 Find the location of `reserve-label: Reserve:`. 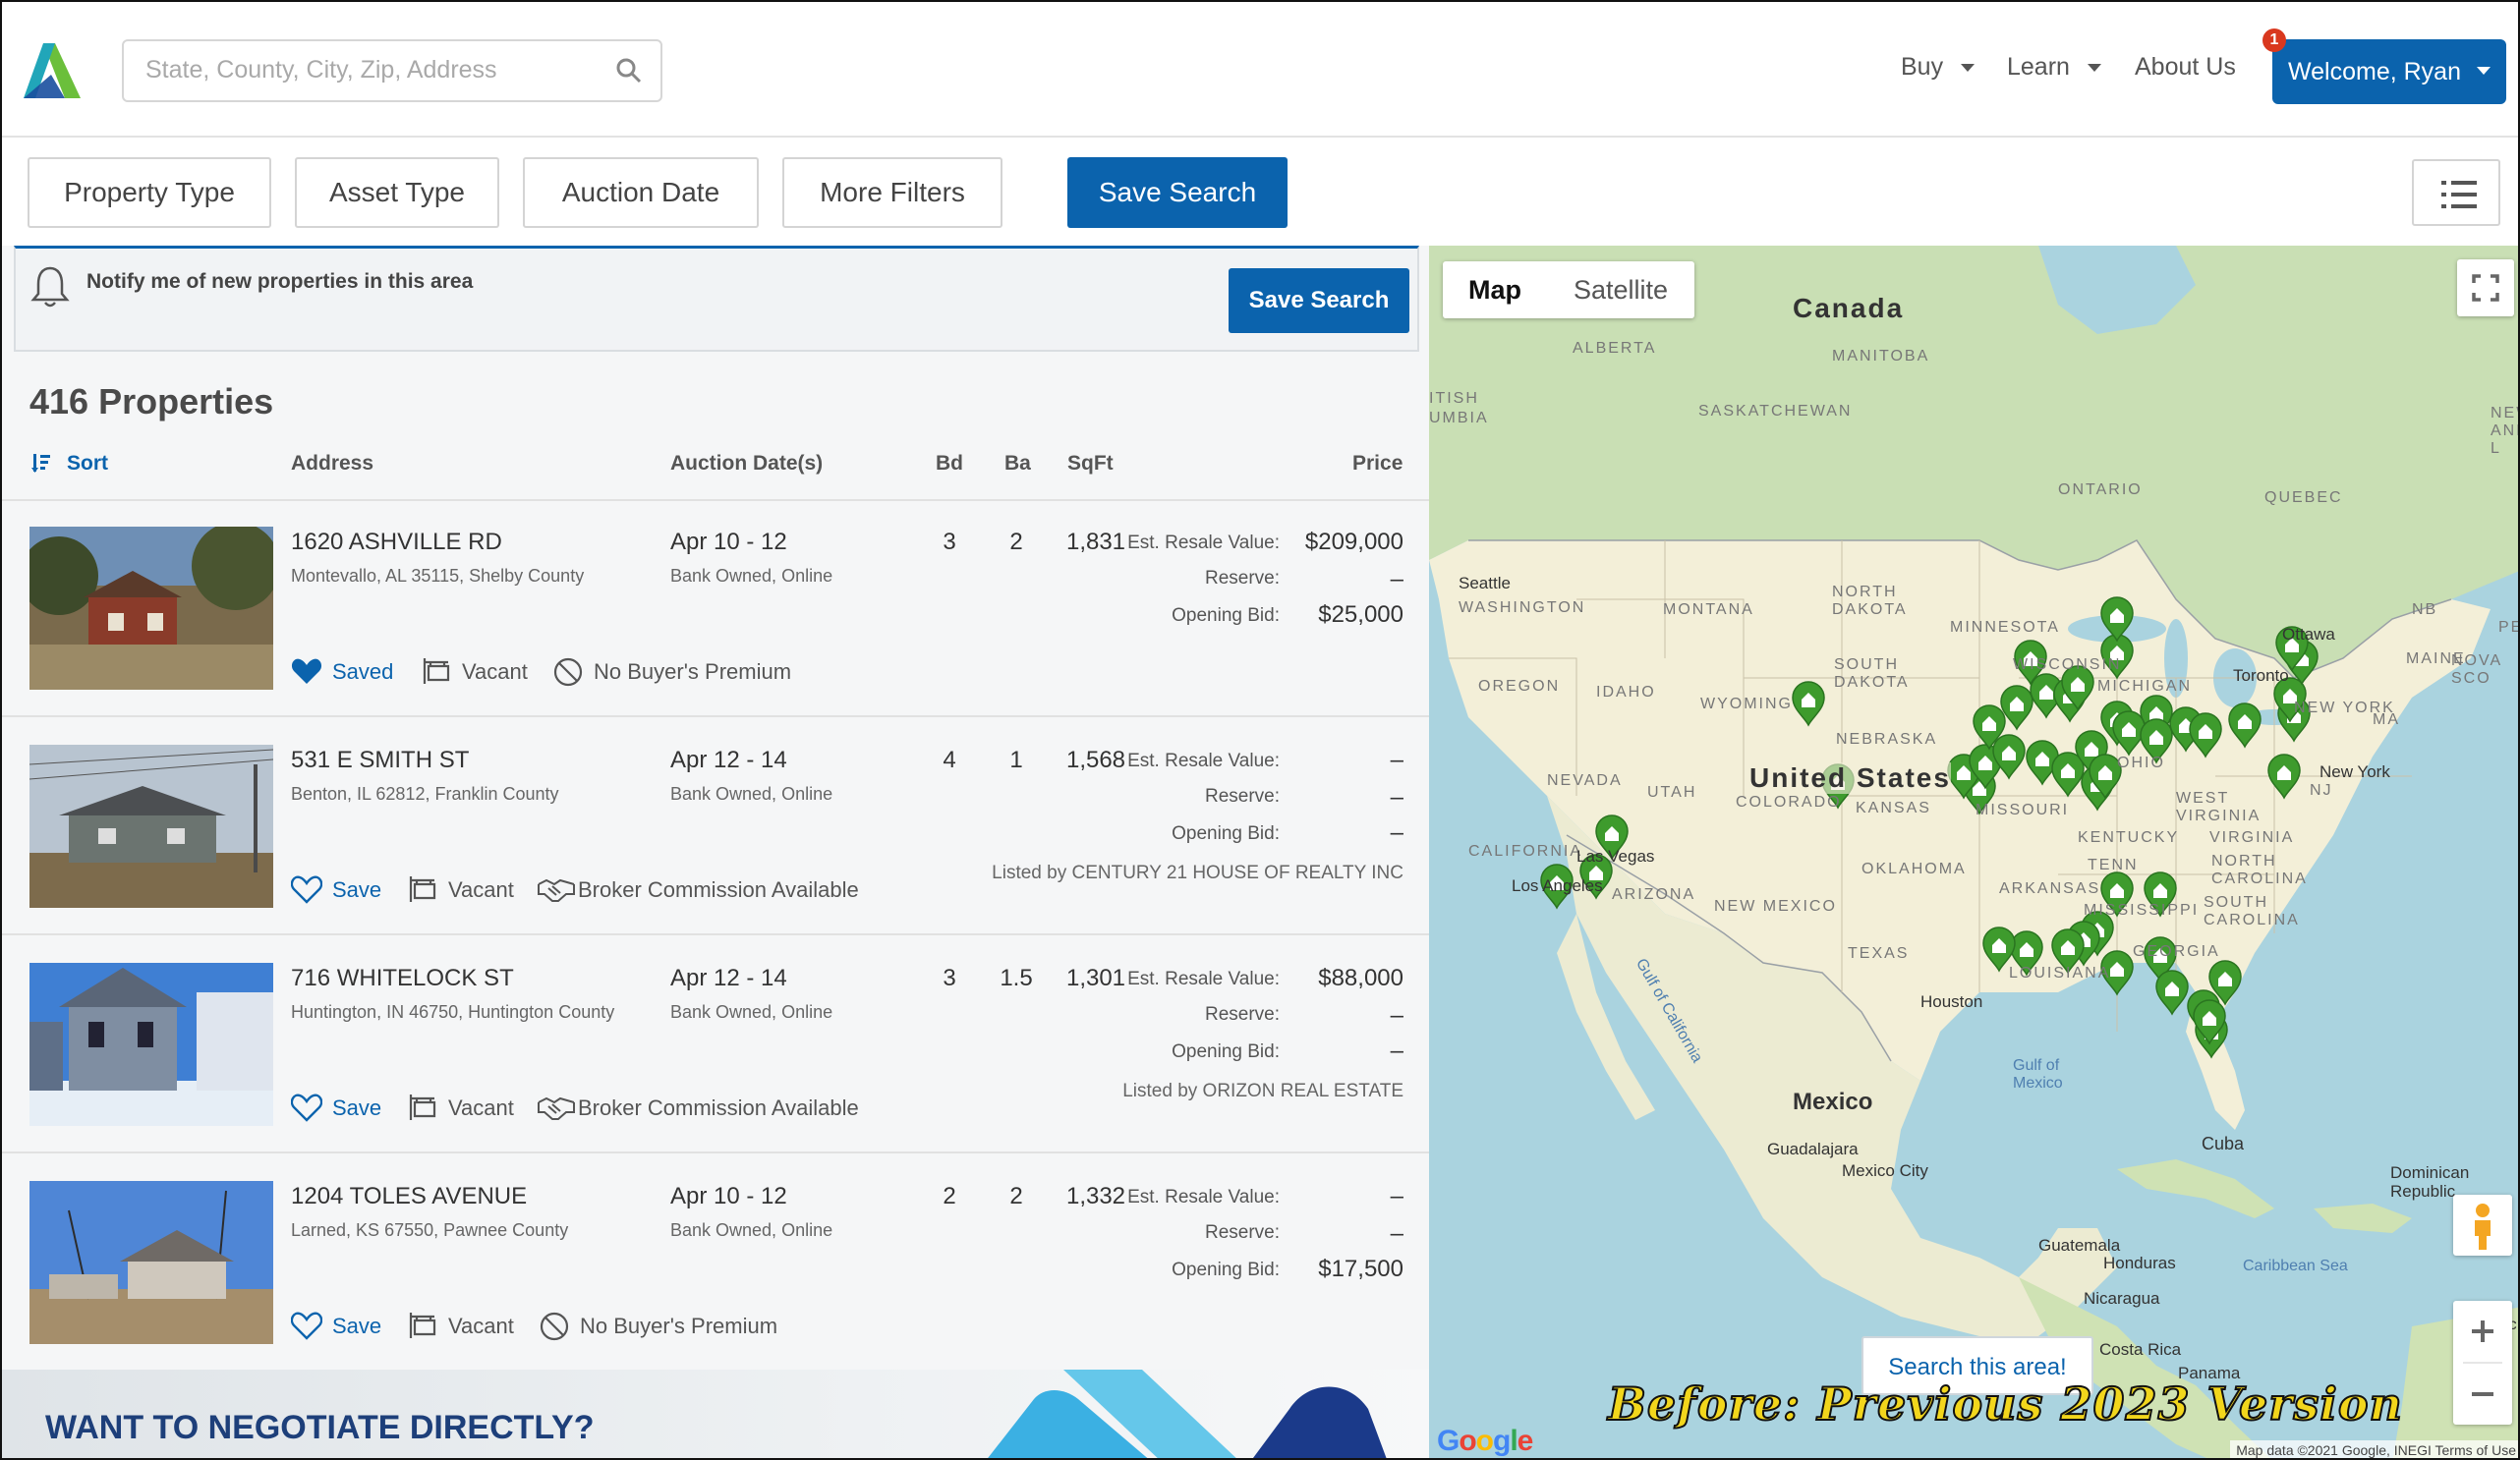

reserve-label: Reserve: is located at coordinates (1242, 579).